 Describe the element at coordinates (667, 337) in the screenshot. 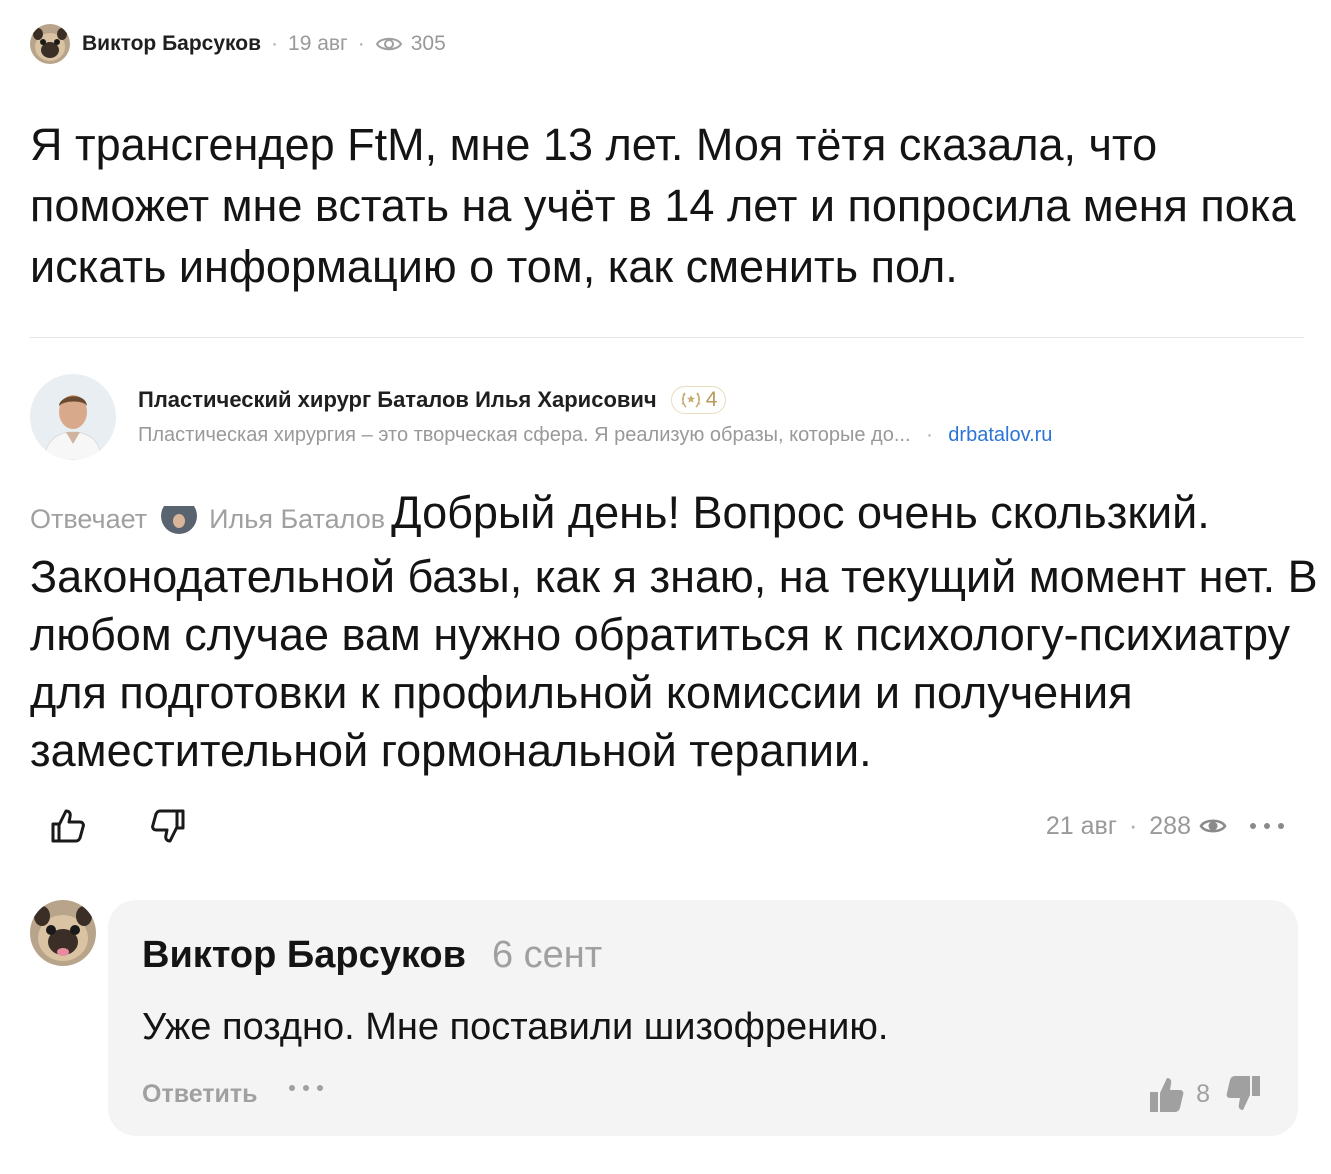

I see `divider` at that location.